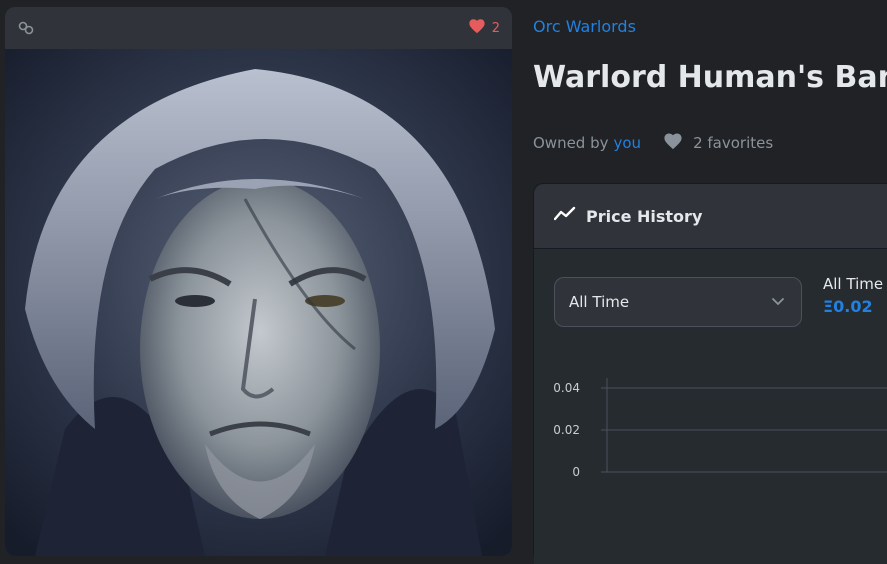 The image size is (887, 564). I want to click on price-chart: 0.04 0.02 0, so click(720, 428).